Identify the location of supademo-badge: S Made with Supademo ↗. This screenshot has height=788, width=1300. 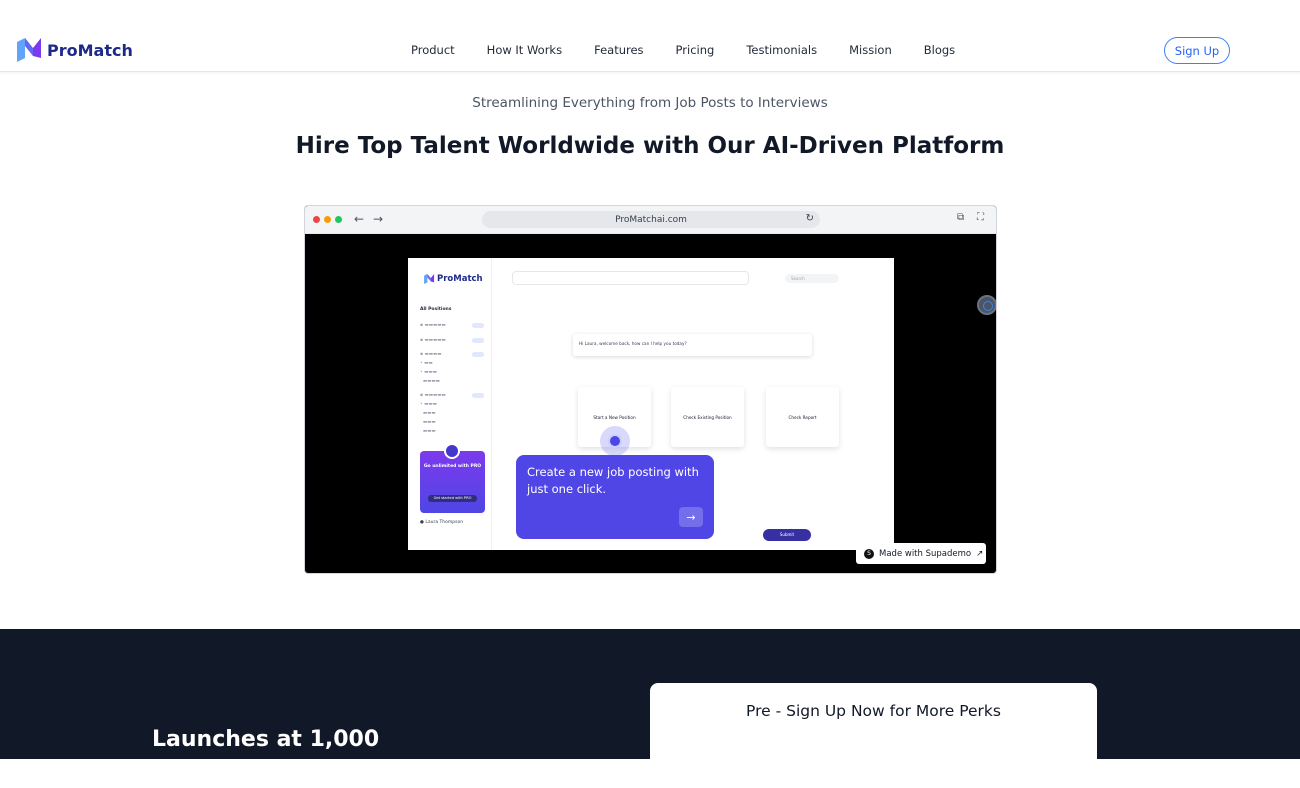
(921, 553).